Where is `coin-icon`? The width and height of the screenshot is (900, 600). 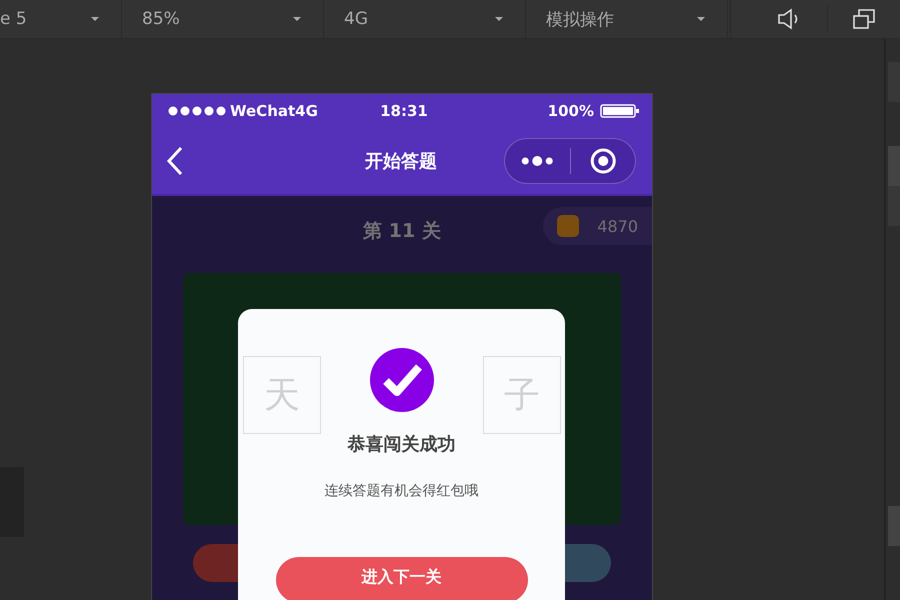
coin-icon is located at coordinates (568, 226).